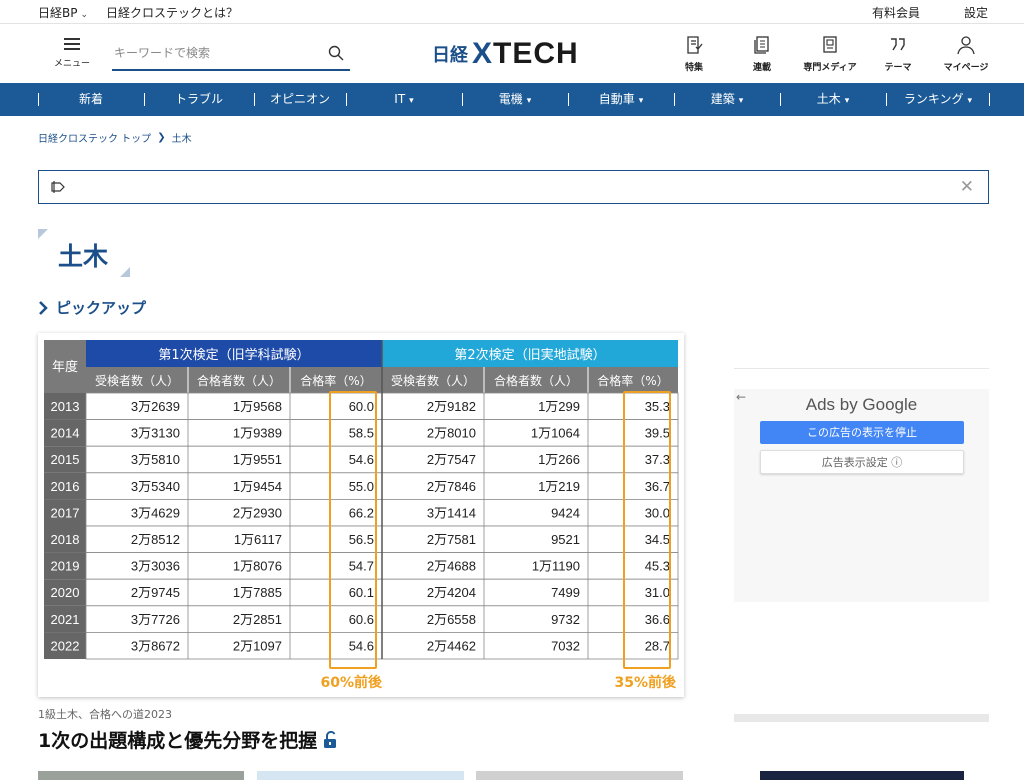  Describe the element at coordinates (188, 739) in the screenshot. I see `article-headline: 1次の出題構成と優先分野を把握` at that location.